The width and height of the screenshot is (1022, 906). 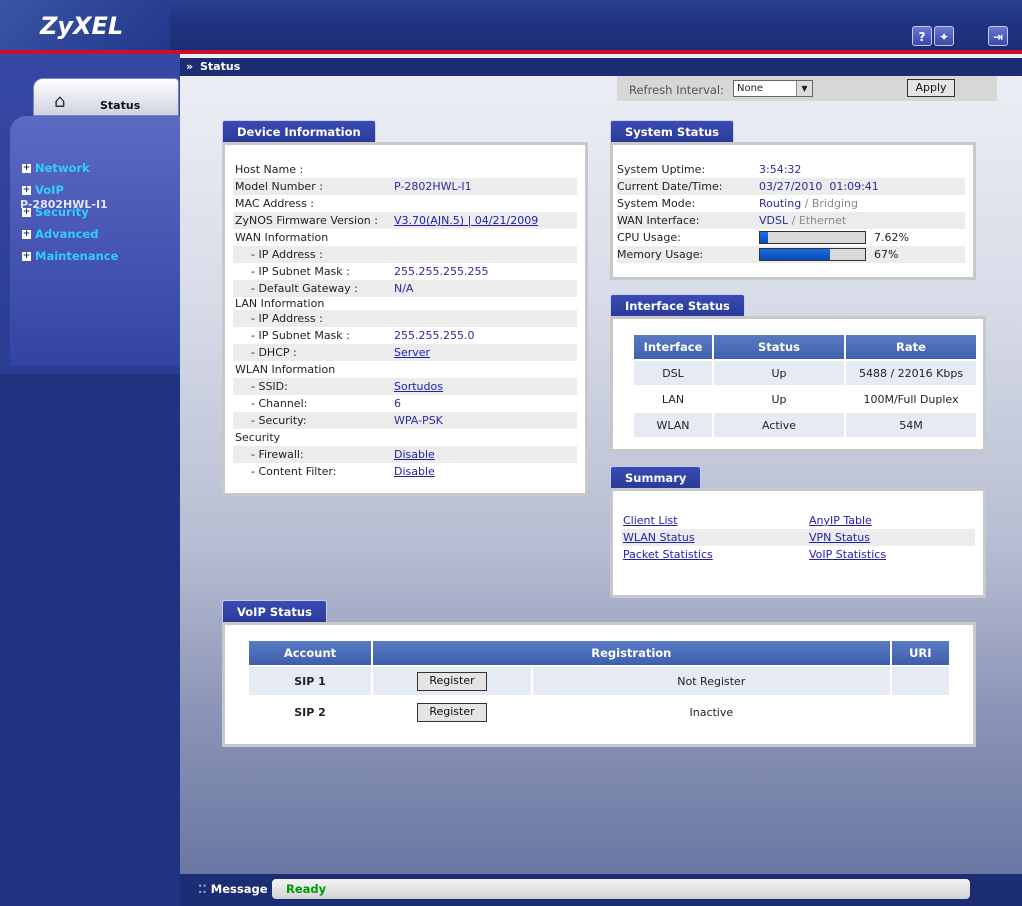 What do you see at coordinates (931, 88) in the screenshot?
I see `apply-button: Apply` at bounding box center [931, 88].